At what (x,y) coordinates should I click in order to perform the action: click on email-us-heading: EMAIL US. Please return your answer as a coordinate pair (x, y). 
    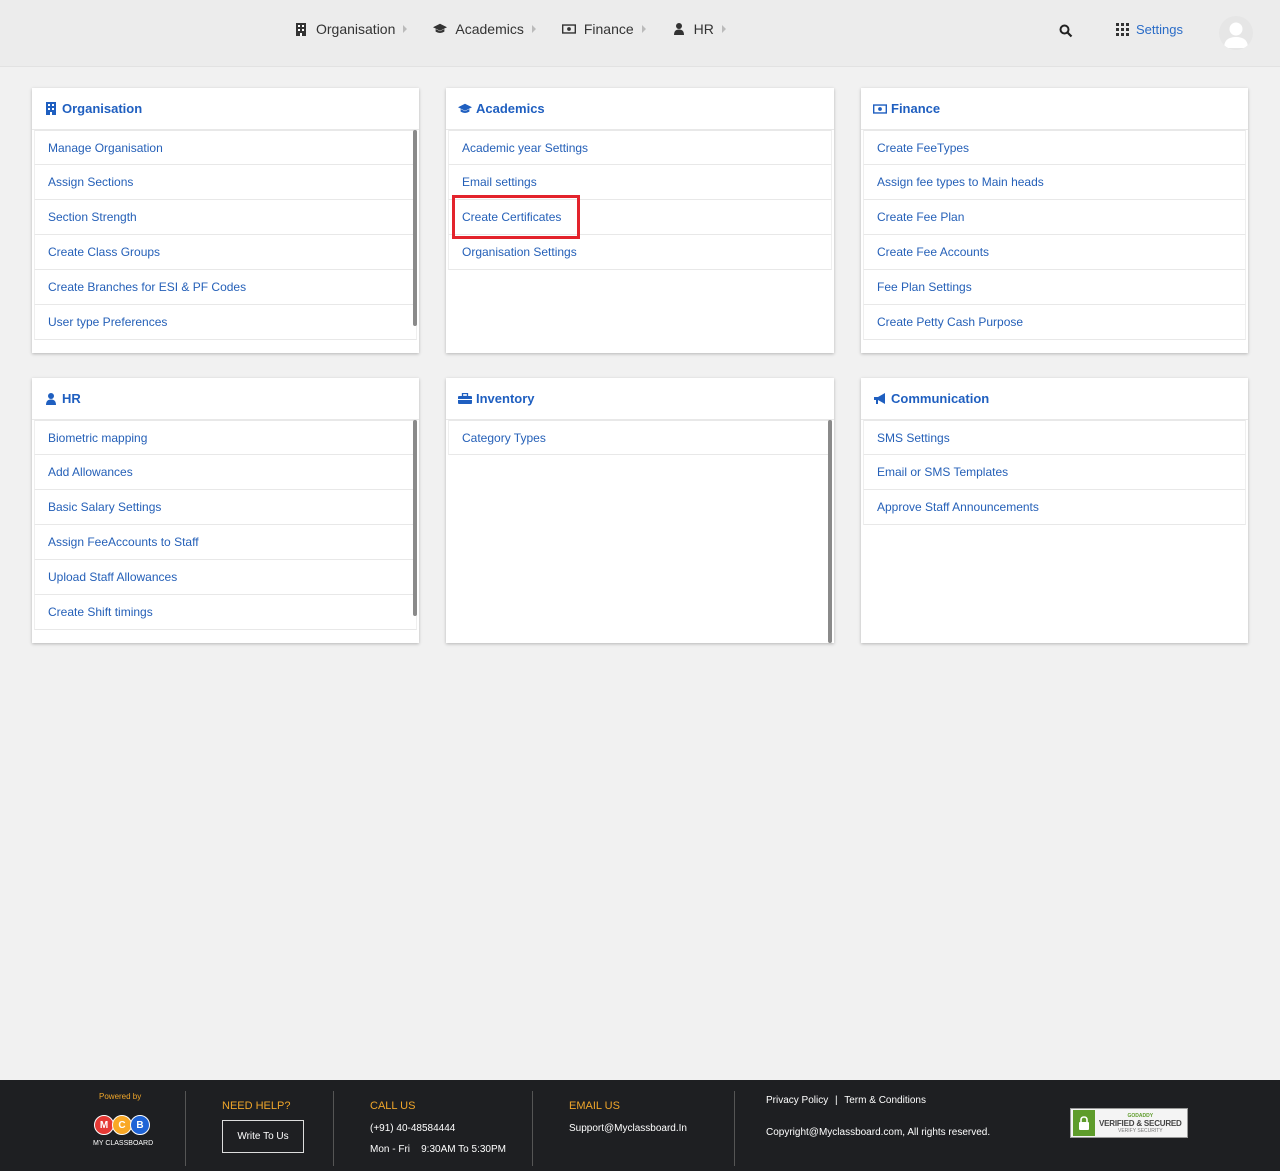
    Looking at the image, I should click on (594, 1106).